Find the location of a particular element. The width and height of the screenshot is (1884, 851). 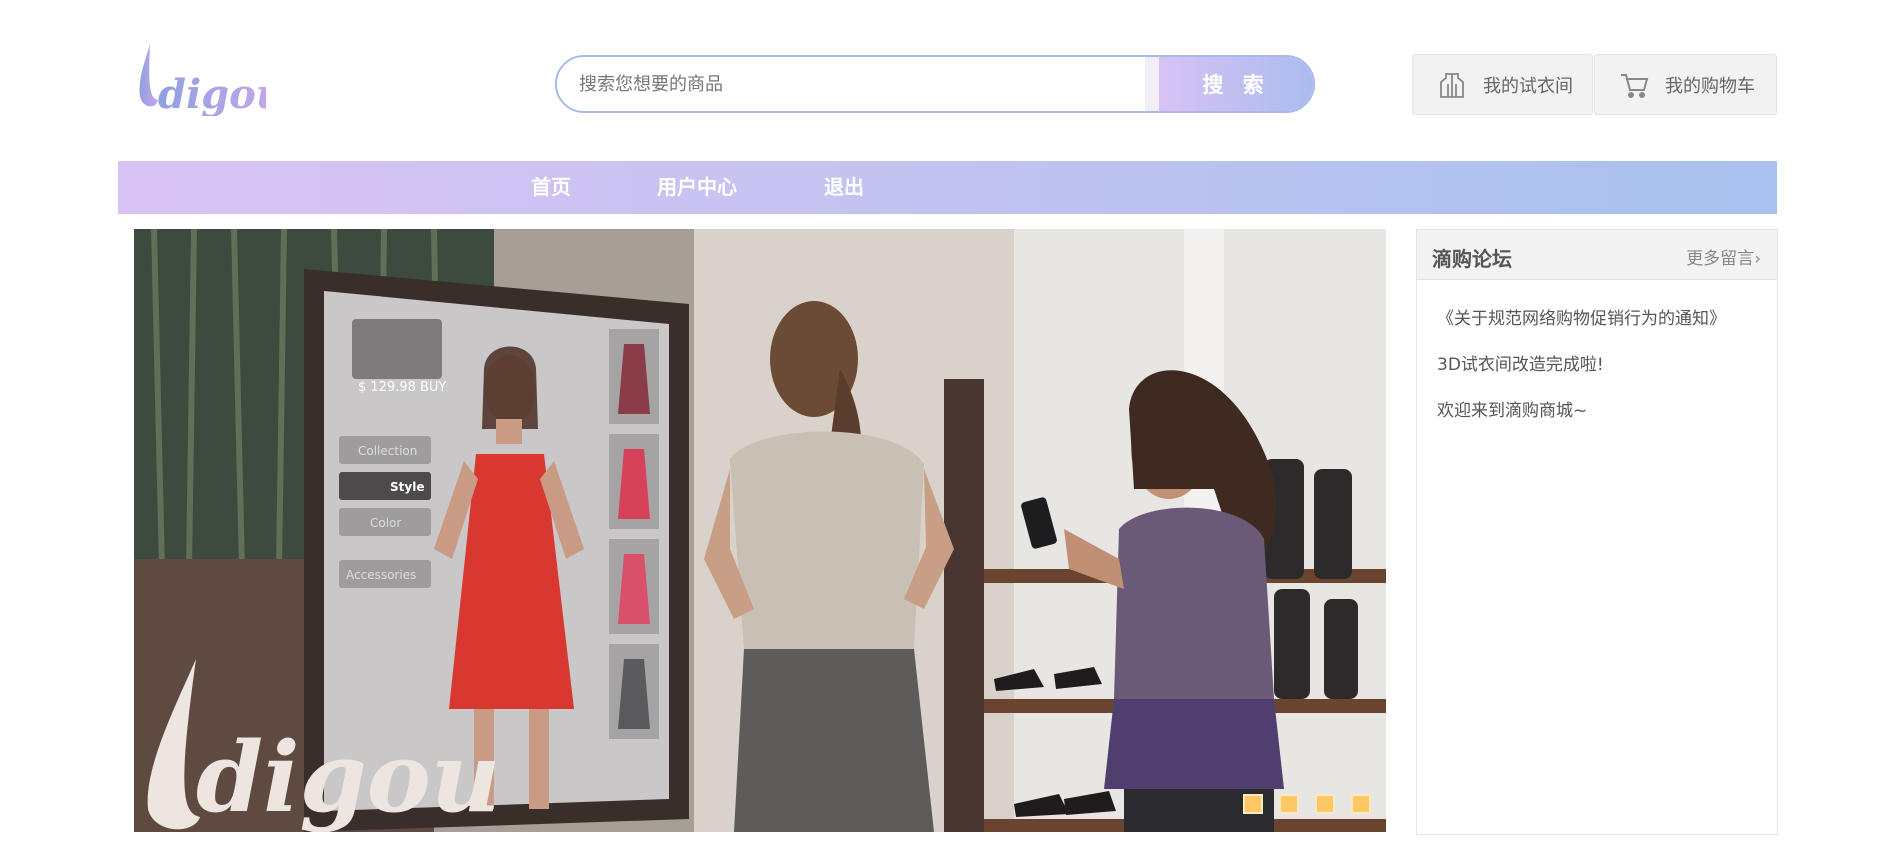

nav-item-user-center: 用户中心 is located at coordinates (697, 187).